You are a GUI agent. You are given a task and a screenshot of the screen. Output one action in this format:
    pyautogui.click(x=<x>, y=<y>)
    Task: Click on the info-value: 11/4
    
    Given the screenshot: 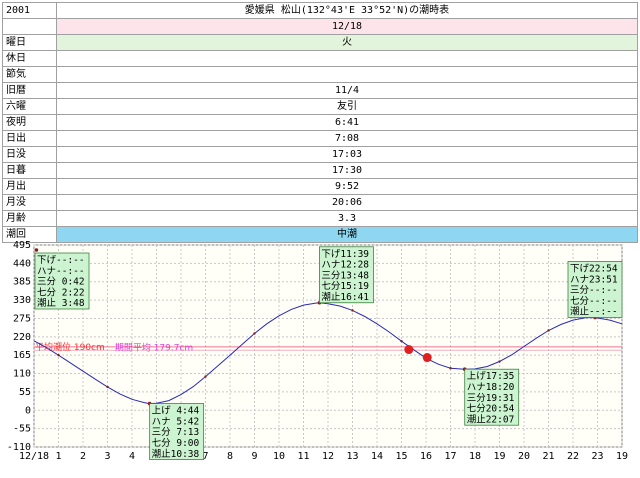 What is the action you would take?
    pyautogui.click(x=347, y=90)
    